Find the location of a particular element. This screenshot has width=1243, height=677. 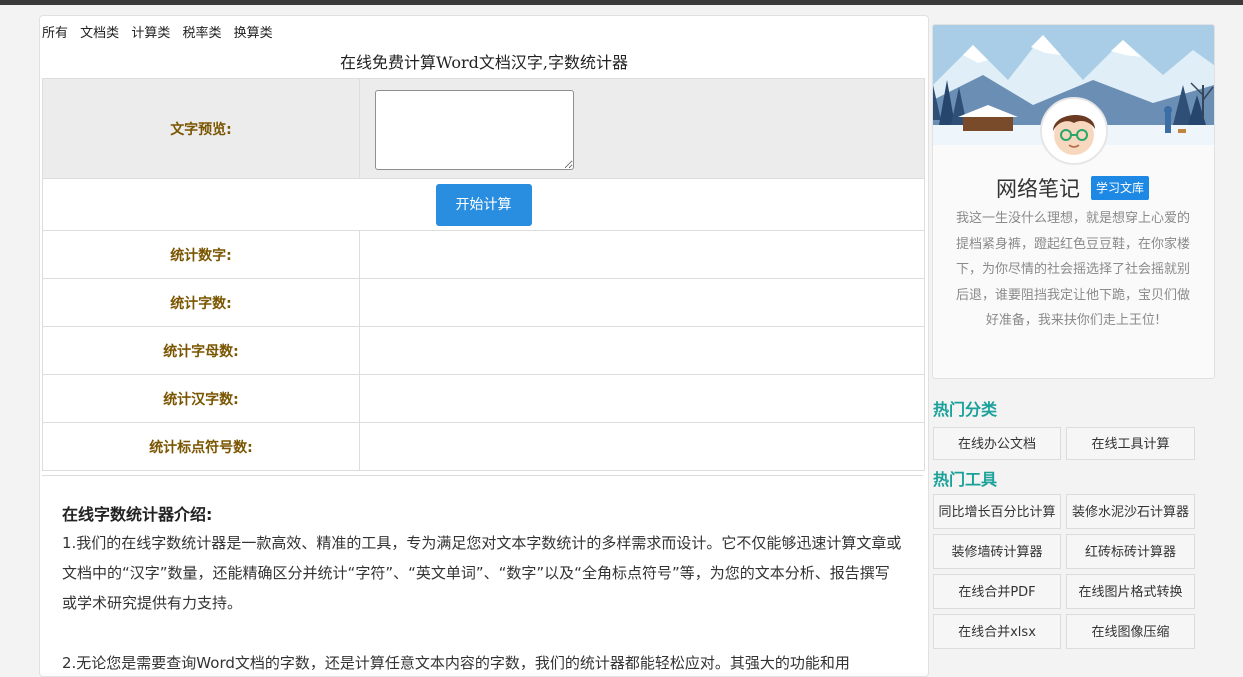

start-calculate-button: 开始计算 is located at coordinates (483, 204).